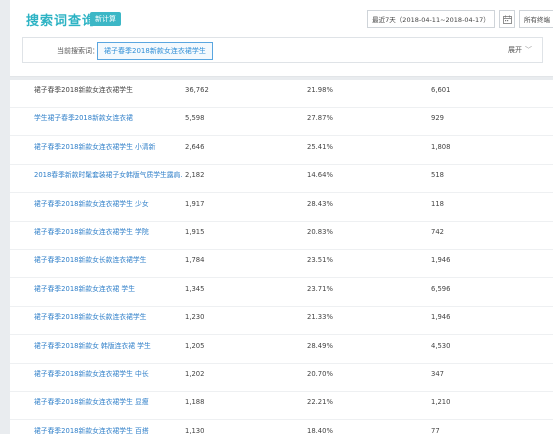  What do you see at coordinates (437, 374) in the screenshot?
I see `online-items-cell: 347` at bounding box center [437, 374].